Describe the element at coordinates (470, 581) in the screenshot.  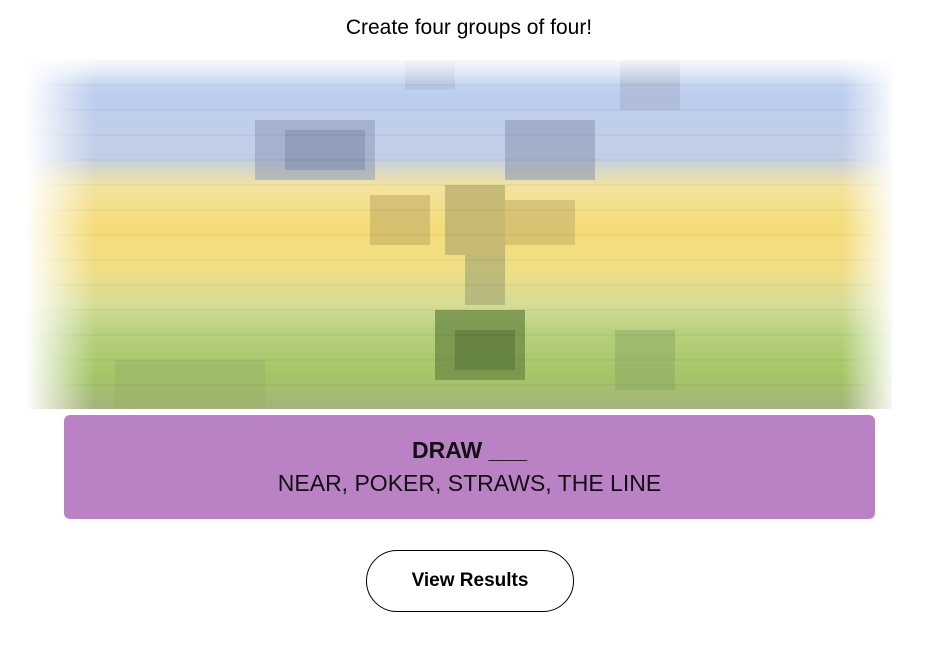
I see `view-results-button: View Results` at that location.